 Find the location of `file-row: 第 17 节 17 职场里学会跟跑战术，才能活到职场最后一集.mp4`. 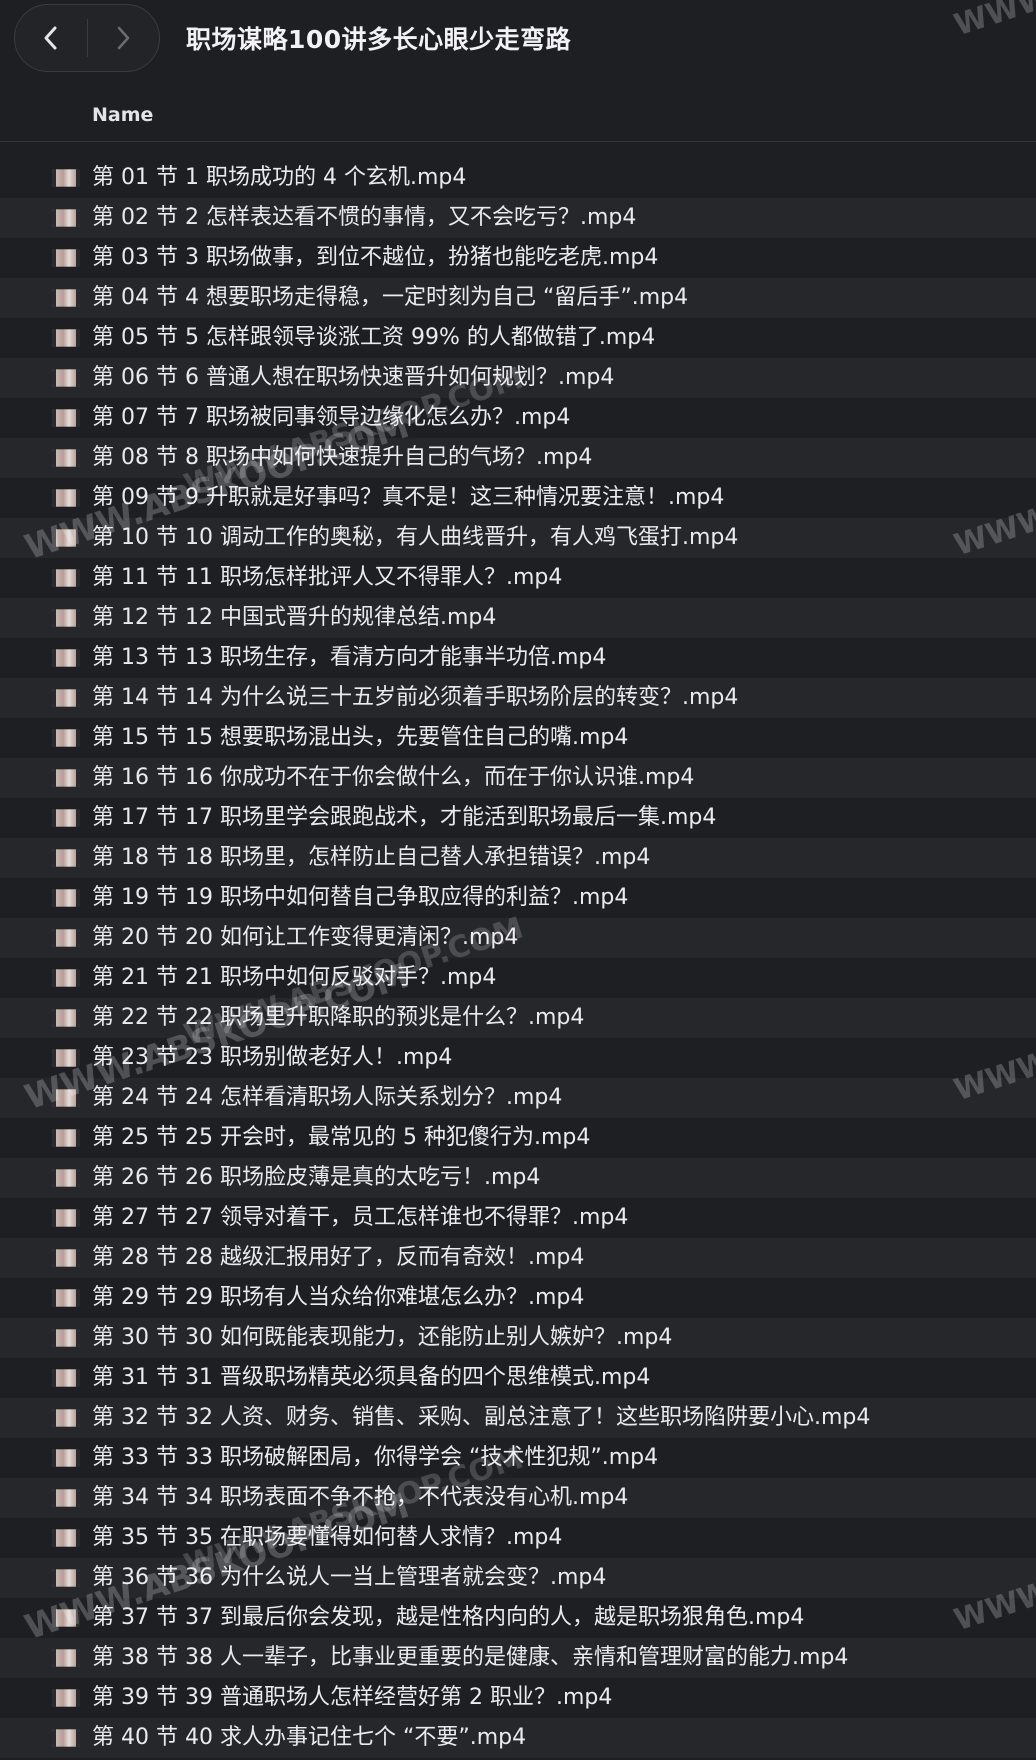

file-row: 第 17 节 17 职场里学会跟跑战术，才能活到职场最后一集.mp4 is located at coordinates (518, 818).